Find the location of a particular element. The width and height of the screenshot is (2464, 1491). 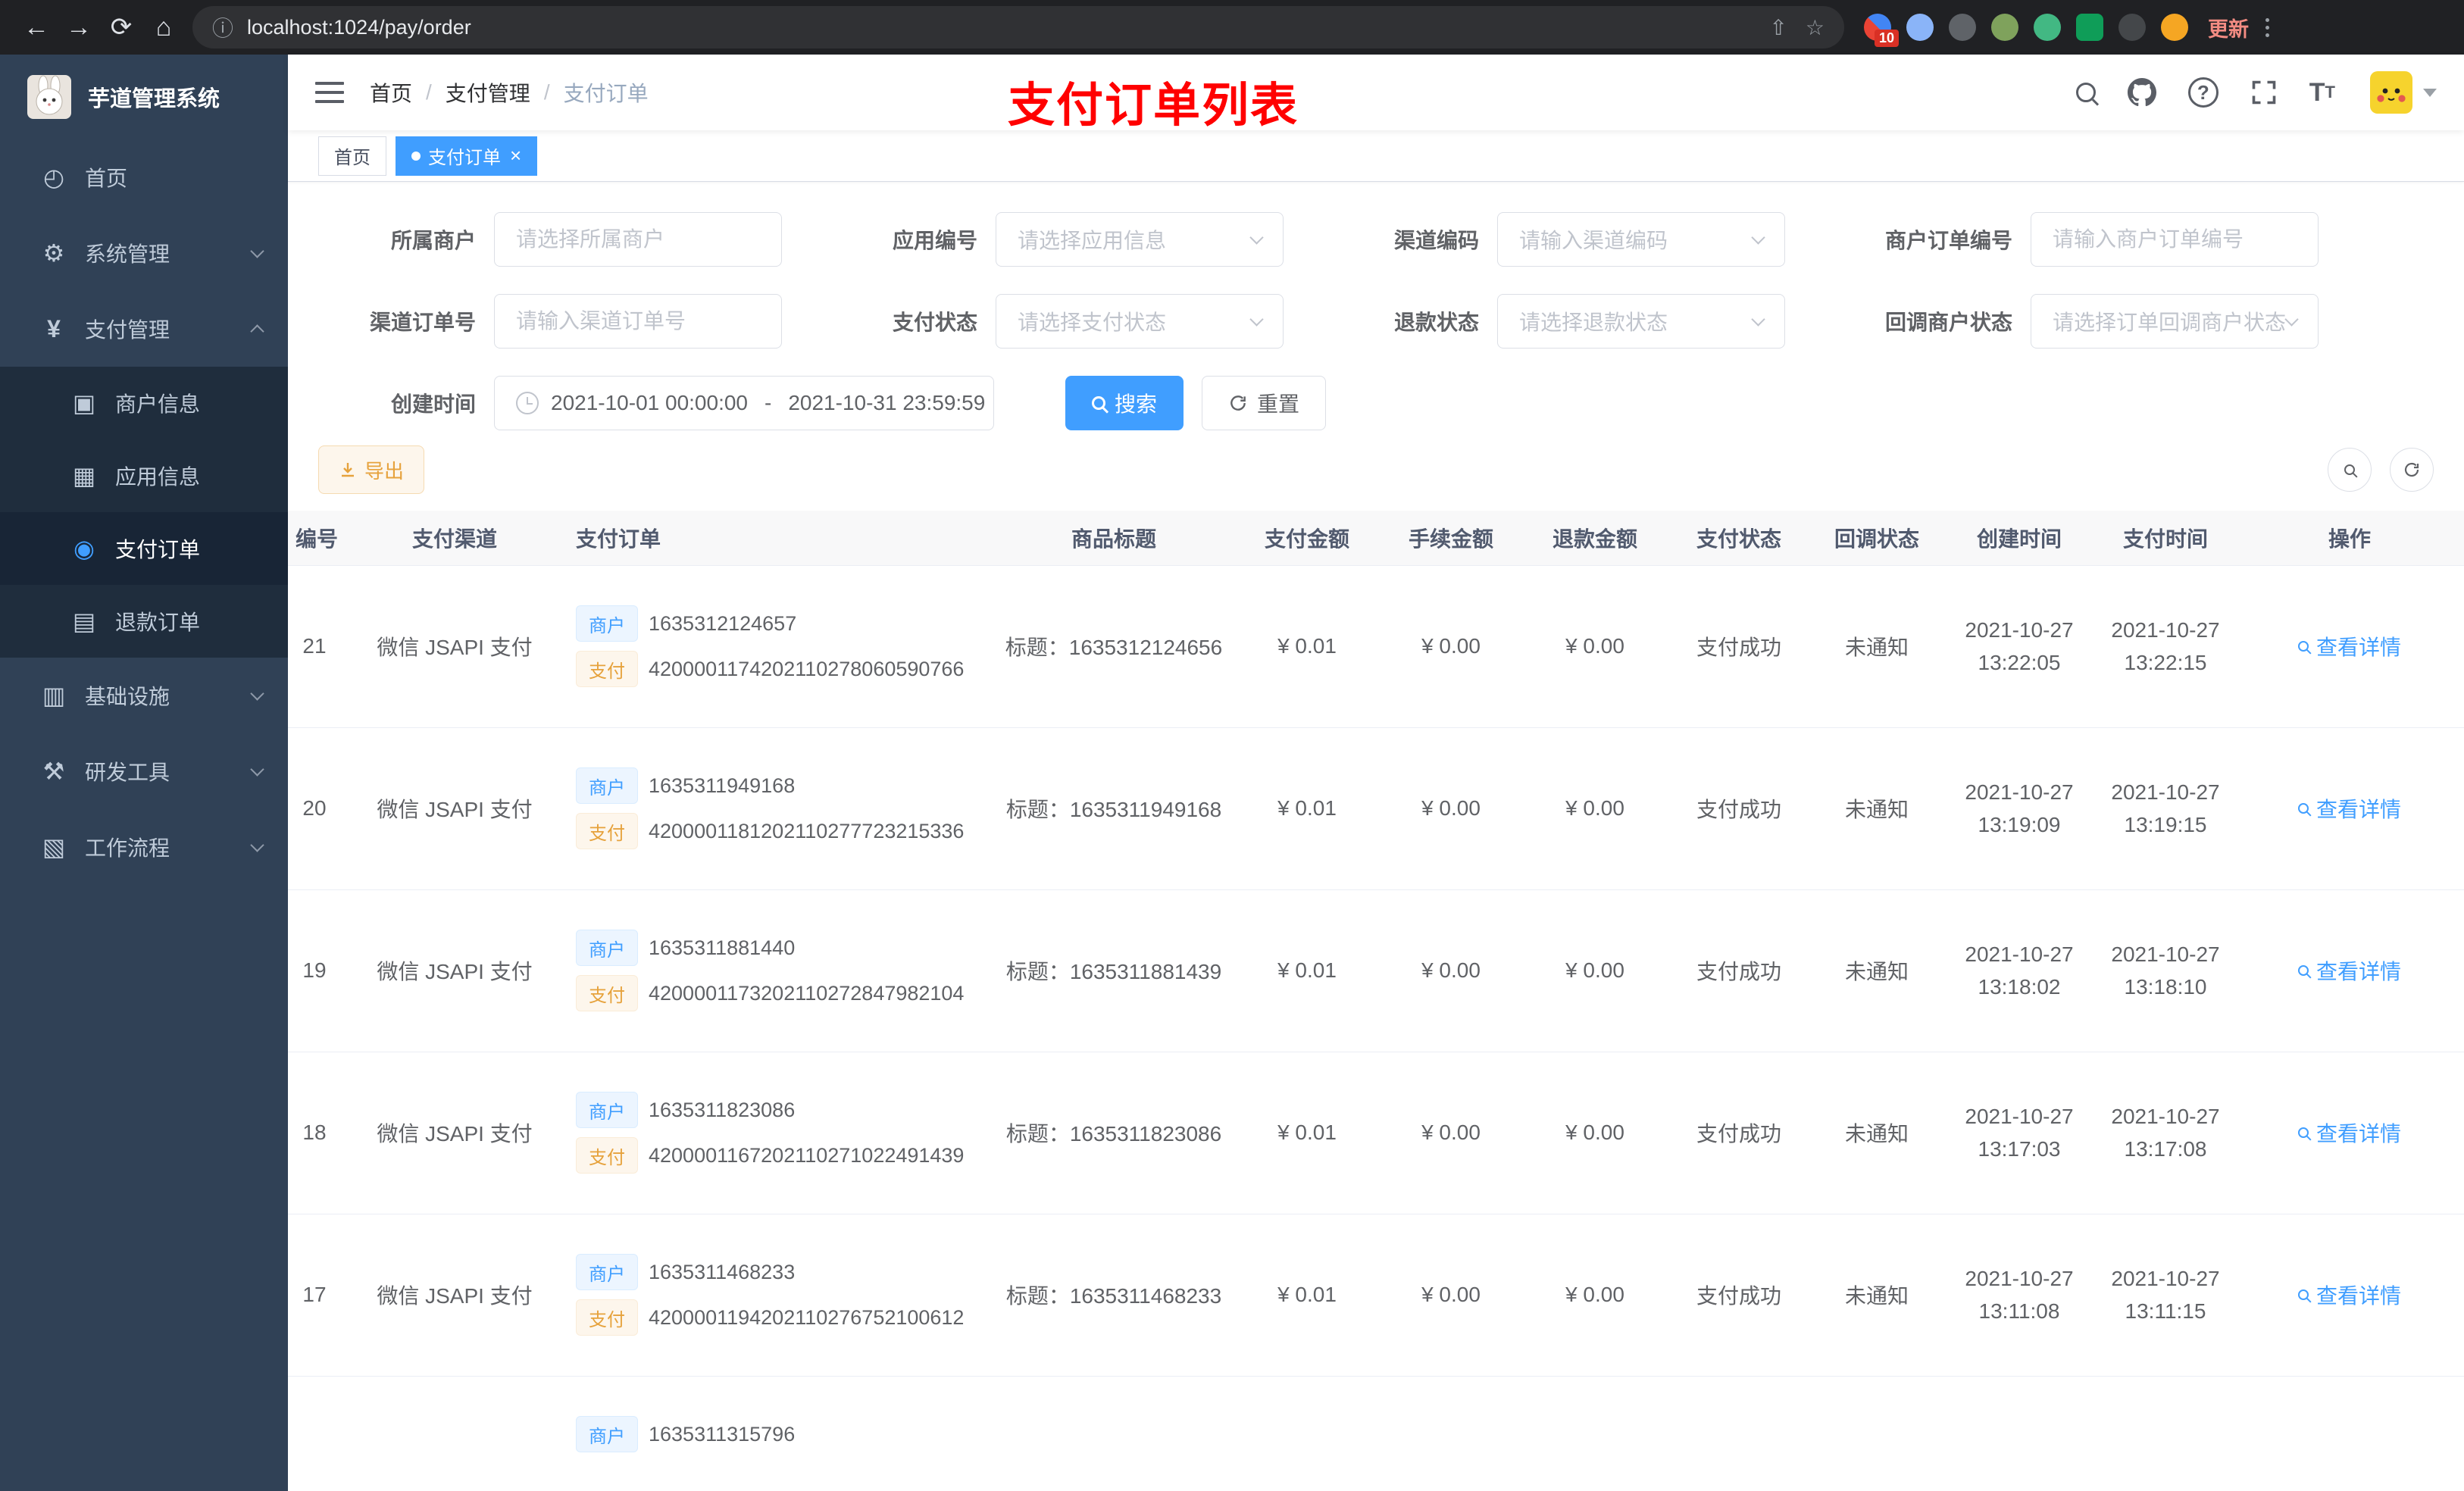

sidebar-item-workflow: 工作流程 is located at coordinates (144, 847).